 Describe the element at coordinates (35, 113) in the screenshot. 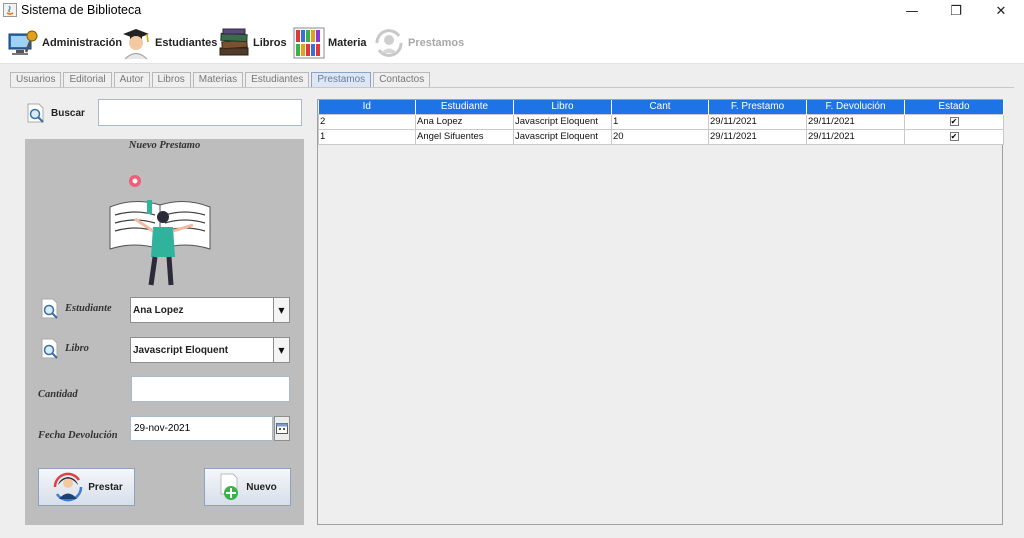

I see `search-icon` at that location.